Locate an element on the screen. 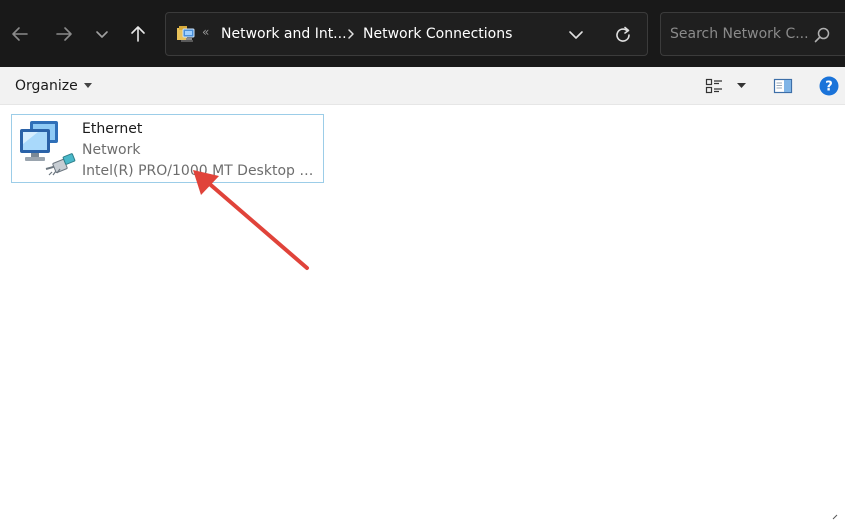 The height and width of the screenshot is (520, 845). search-box is located at coordinates (752, 34).